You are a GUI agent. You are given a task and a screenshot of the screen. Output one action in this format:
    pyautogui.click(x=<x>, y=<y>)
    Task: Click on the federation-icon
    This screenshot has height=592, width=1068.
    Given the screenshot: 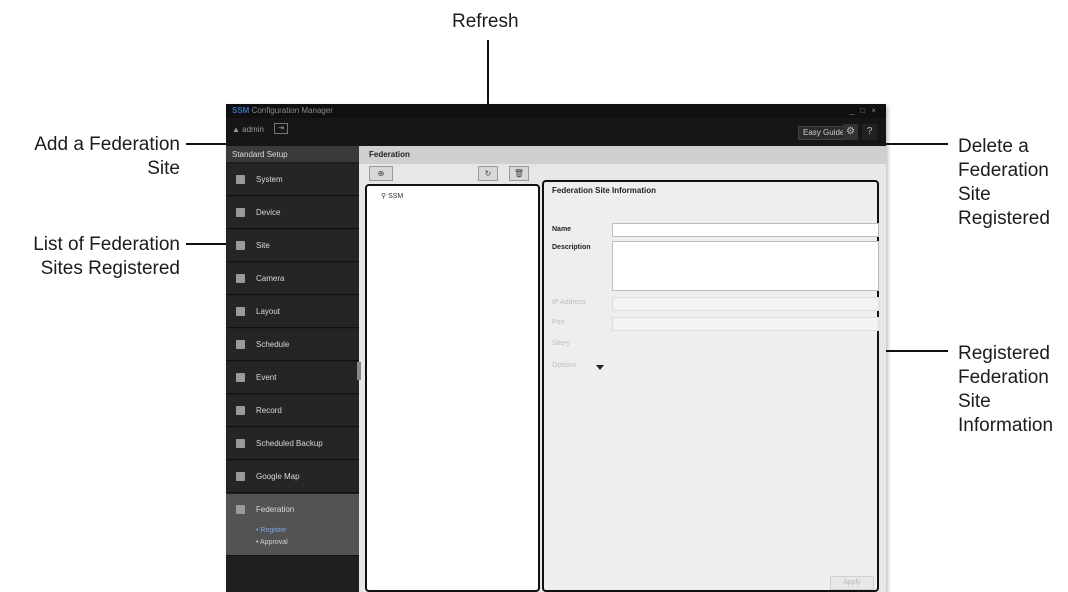 What is the action you would take?
    pyautogui.click(x=240, y=509)
    